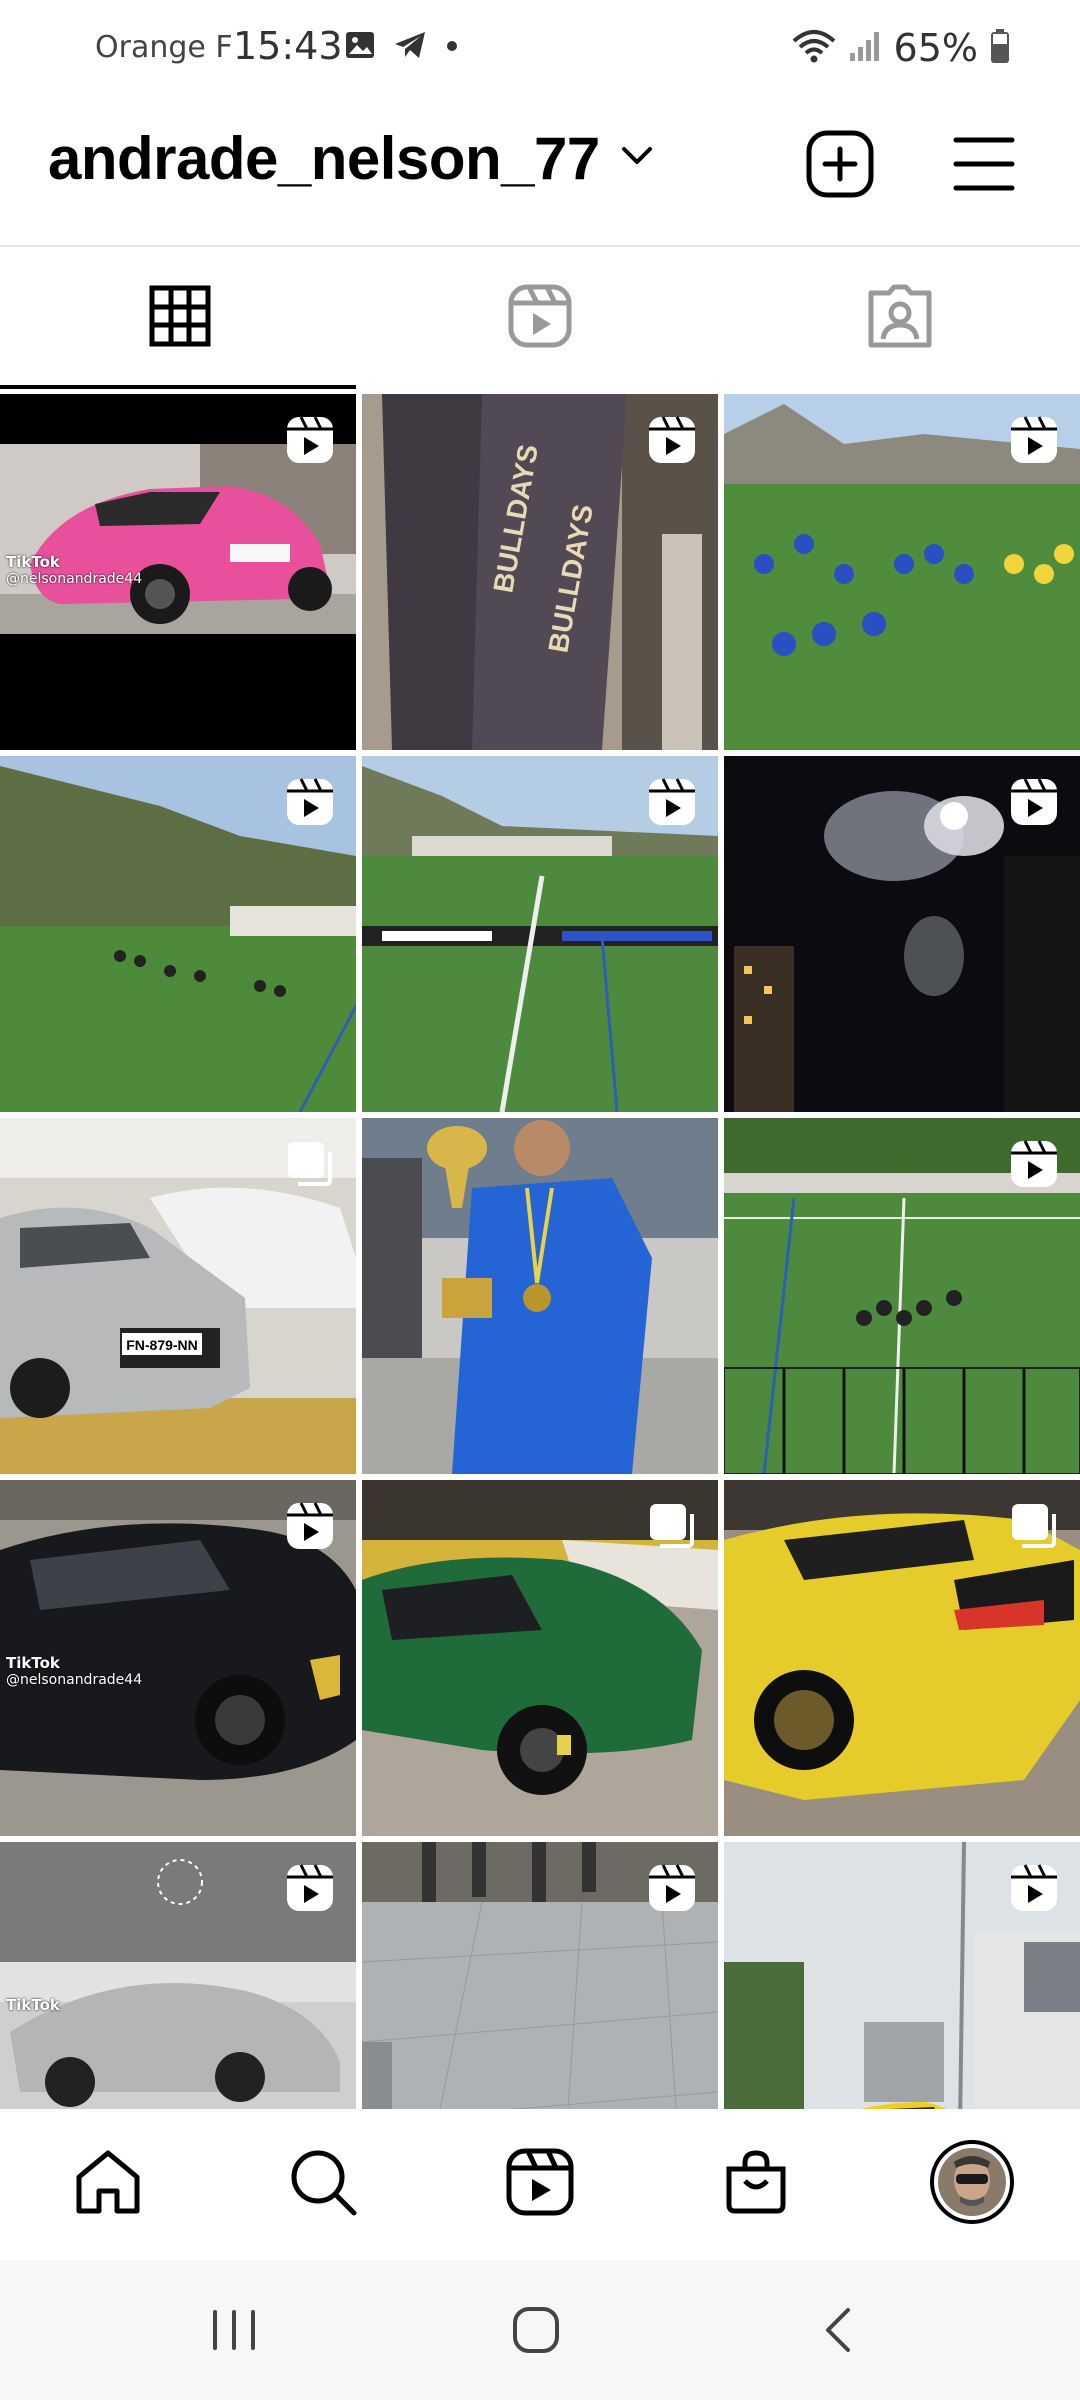 The image size is (1080, 2400). Describe the element at coordinates (865, 48) in the screenshot. I see `signal-icon` at that location.